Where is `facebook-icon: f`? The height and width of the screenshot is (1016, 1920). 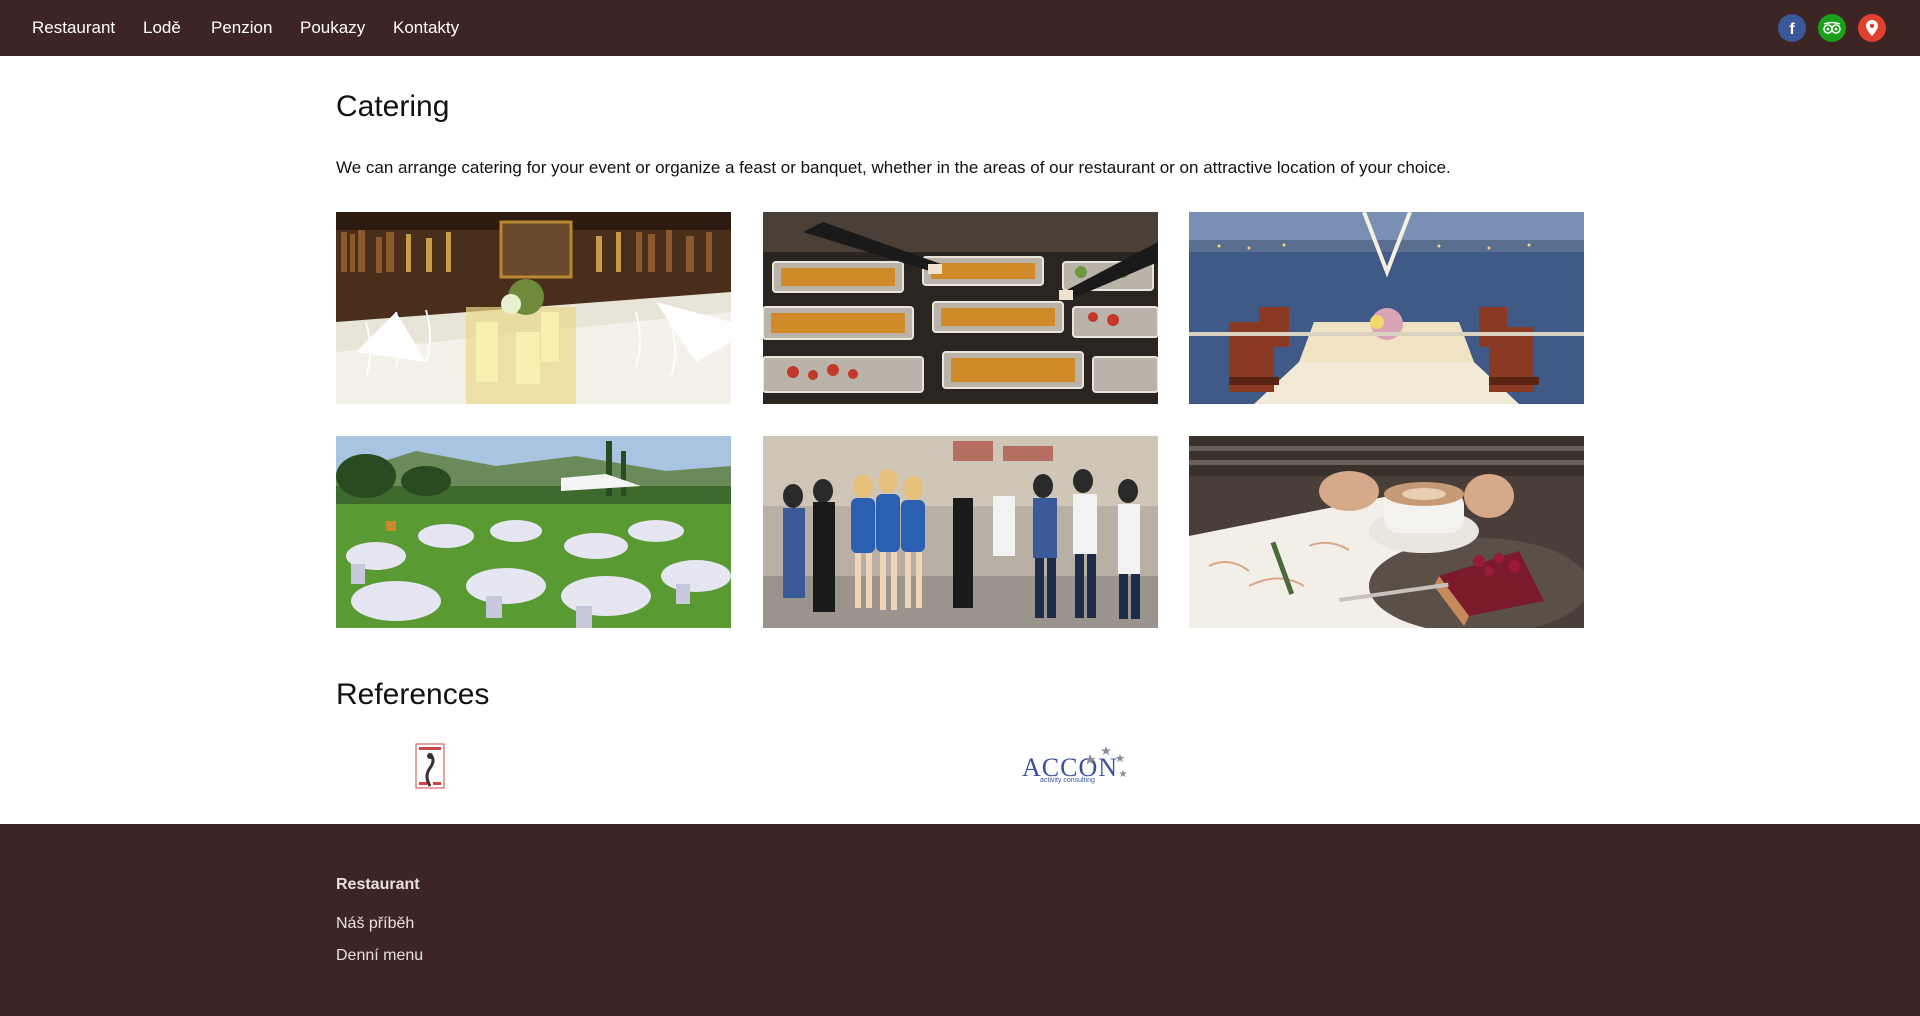
facebook-icon: f is located at coordinates (1792, 28).